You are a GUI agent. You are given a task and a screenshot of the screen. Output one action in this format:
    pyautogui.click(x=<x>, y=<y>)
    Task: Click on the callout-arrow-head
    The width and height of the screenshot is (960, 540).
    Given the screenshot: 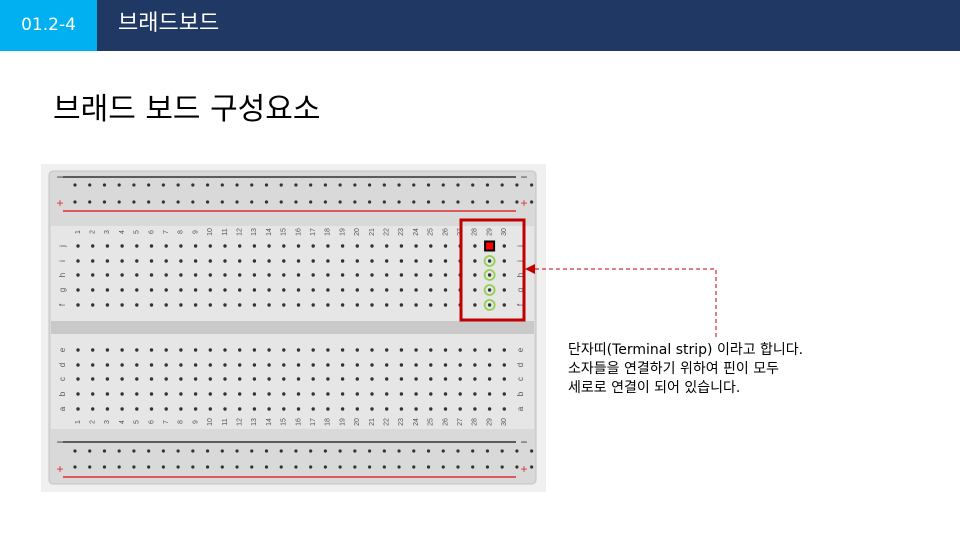 What is the action you would take?
    pyautogui.click(x=530, y=269)
    